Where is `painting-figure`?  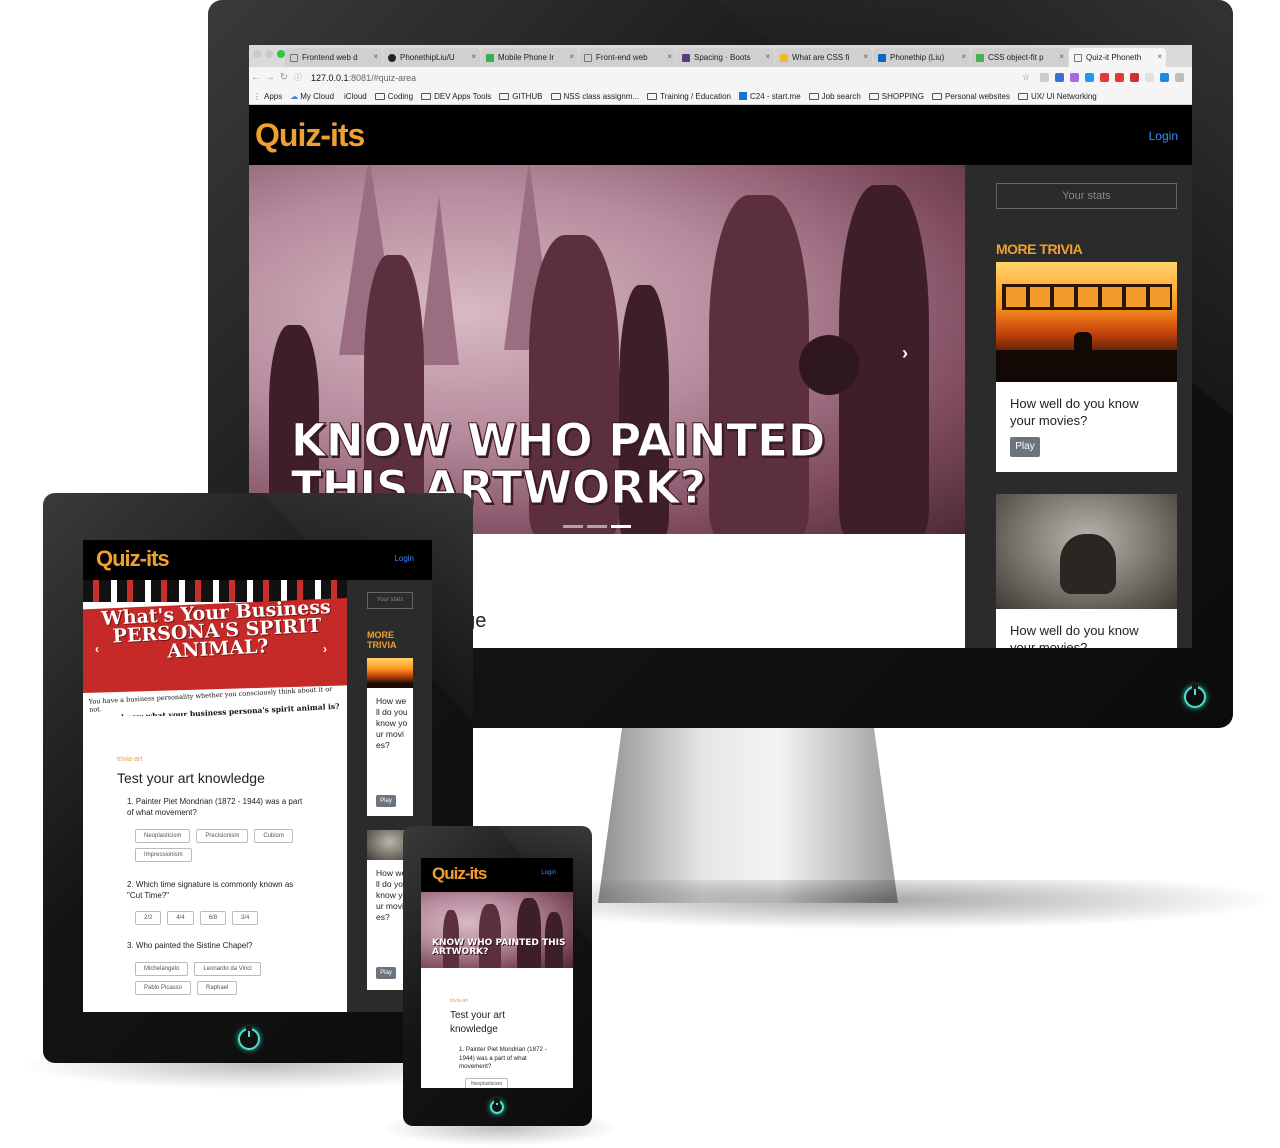 painting-figure is located at coordinates (490, 936).